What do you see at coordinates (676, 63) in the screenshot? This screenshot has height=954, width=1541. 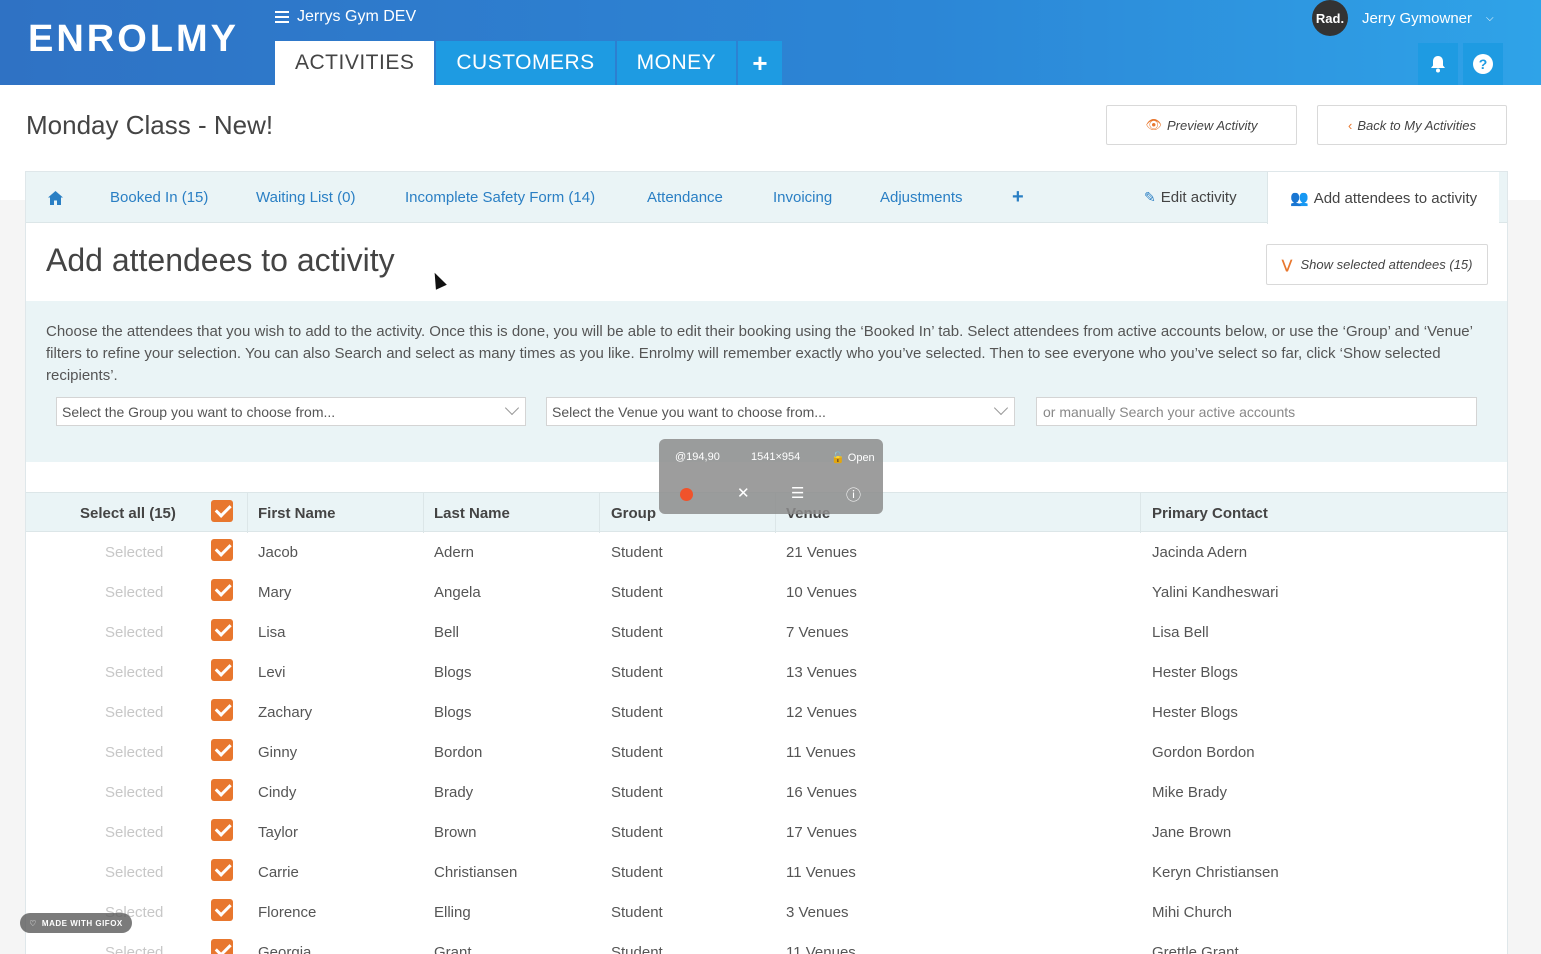 I see `tab-money: MONEY` at bounding box center [676, 63].